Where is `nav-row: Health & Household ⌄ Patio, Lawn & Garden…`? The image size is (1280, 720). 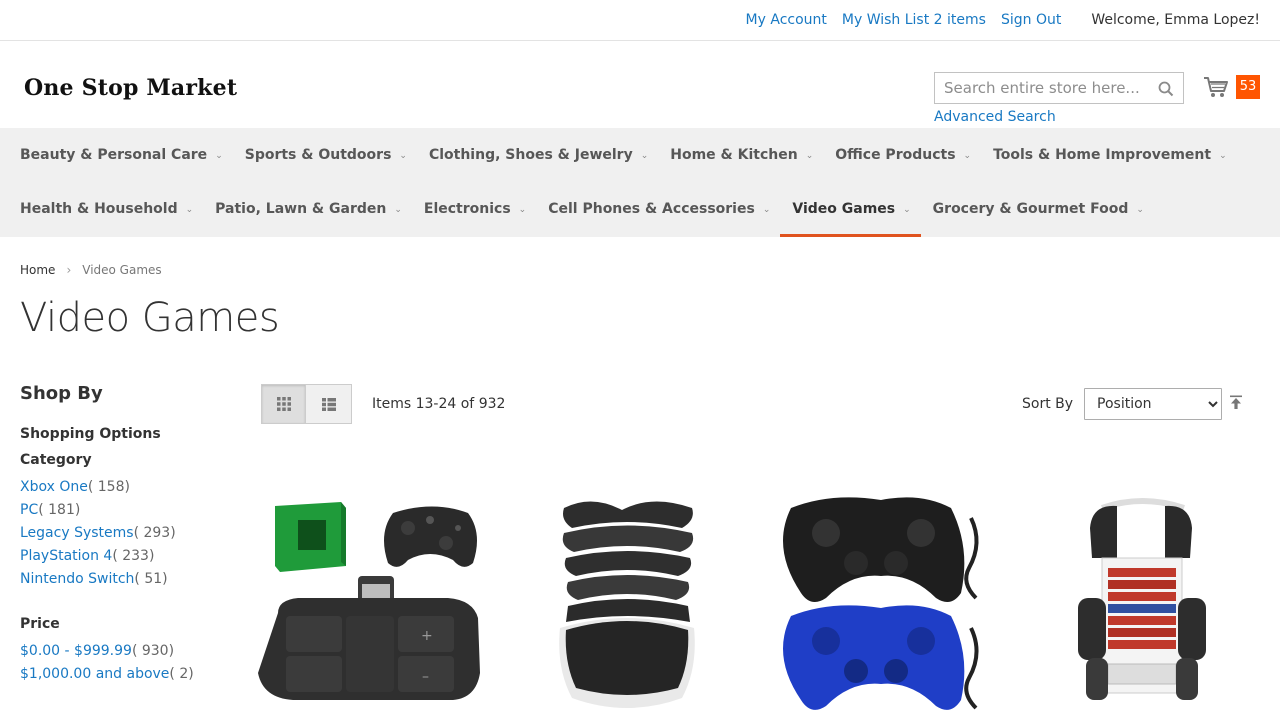 nav-row: Health & Household ⌄ Patio, Lawn & Garden… is located at coordinates (650, 209).